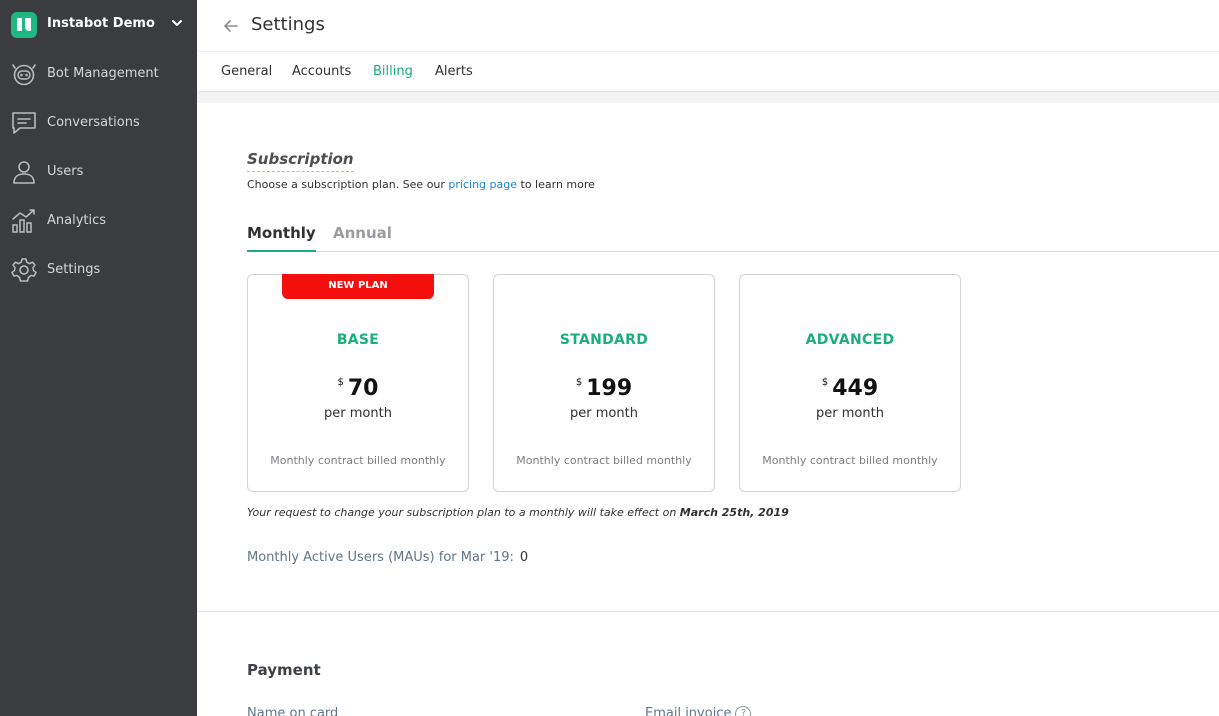 The width and height of the screenshot is (1219, 716). Describe the element at coordinates (348, 184) in the screenshot. I see `description-text: Choose a subscription plan. See our` at that location.